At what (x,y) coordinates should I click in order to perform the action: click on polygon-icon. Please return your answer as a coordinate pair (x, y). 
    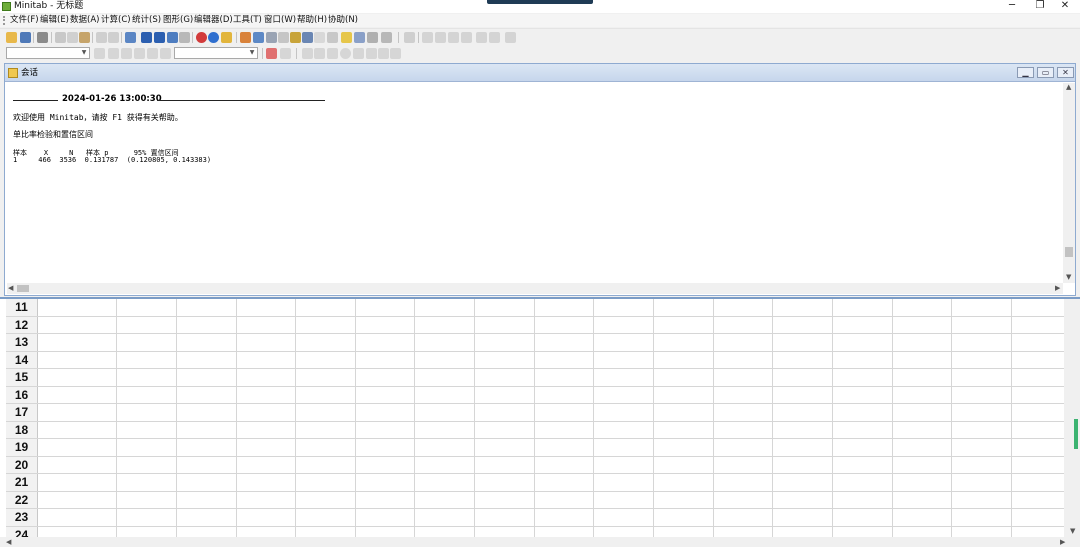
    Looking at the image, I should click on (383, 53).